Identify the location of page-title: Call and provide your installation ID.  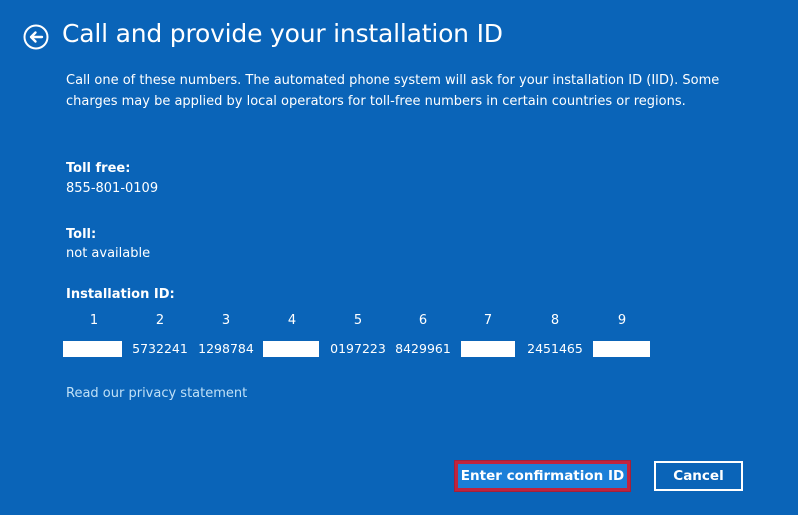
(282, 33).